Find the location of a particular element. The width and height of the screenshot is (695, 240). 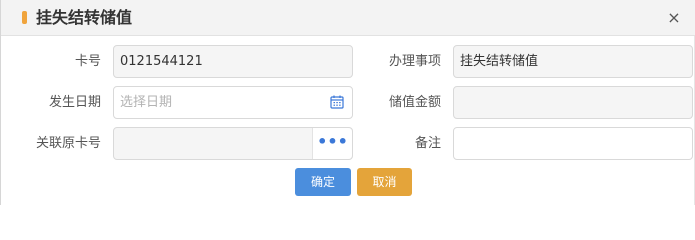

confirm-button: 确定 is located at coordinates (323, 182).